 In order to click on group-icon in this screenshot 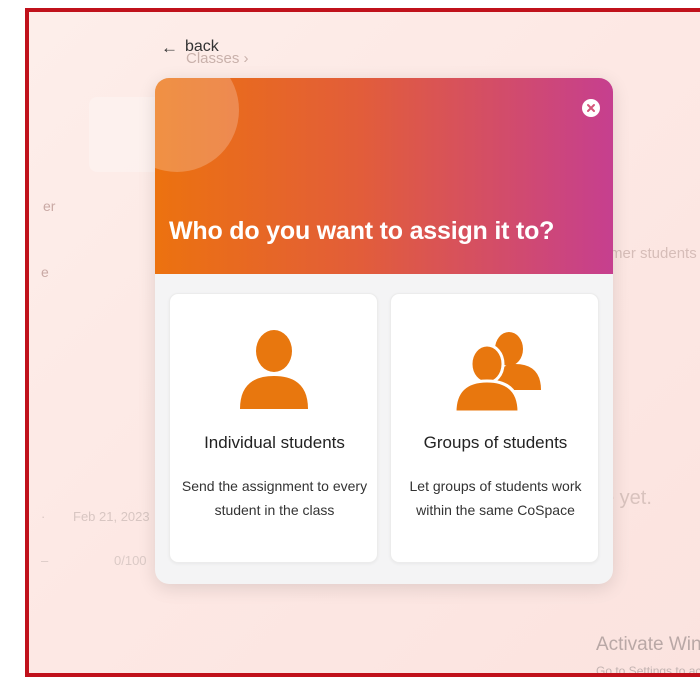, I will do `click(497, 372)`.